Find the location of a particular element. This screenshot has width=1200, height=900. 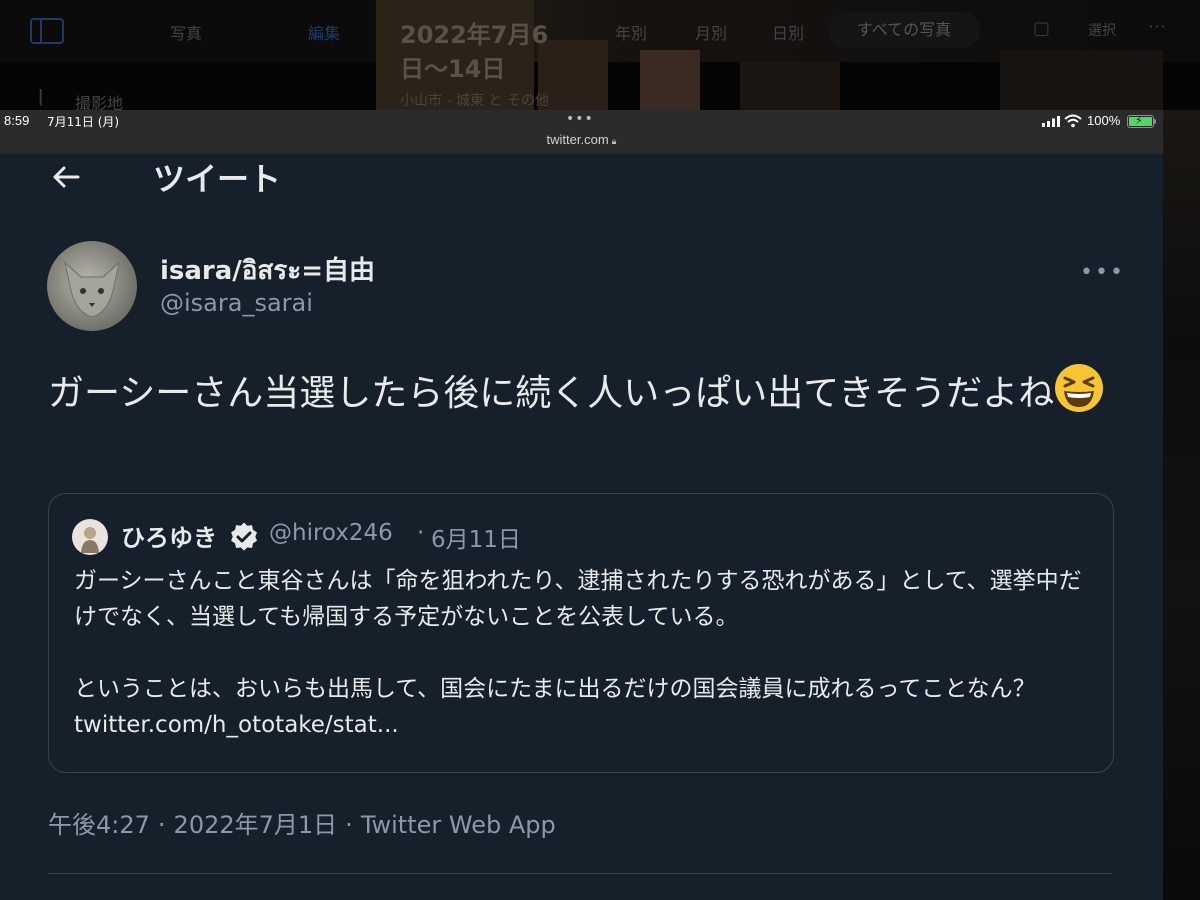

background-view-month: 月別 is located at coordinates (711, 32).